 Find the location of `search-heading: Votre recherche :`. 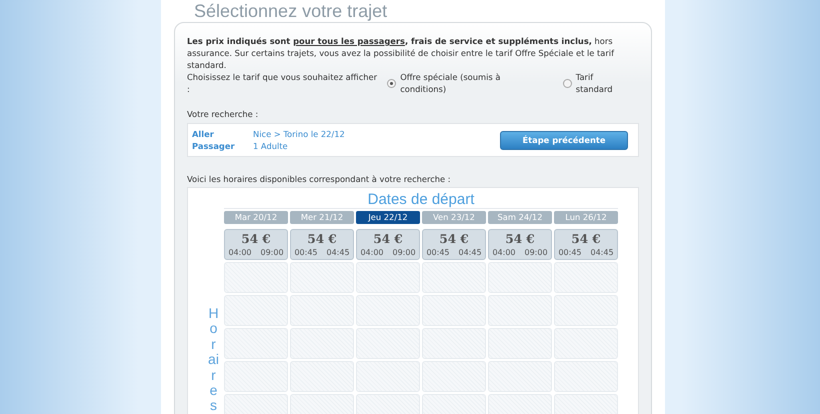

search-heading: Votre recherche : is located at coordinates (223, 114).